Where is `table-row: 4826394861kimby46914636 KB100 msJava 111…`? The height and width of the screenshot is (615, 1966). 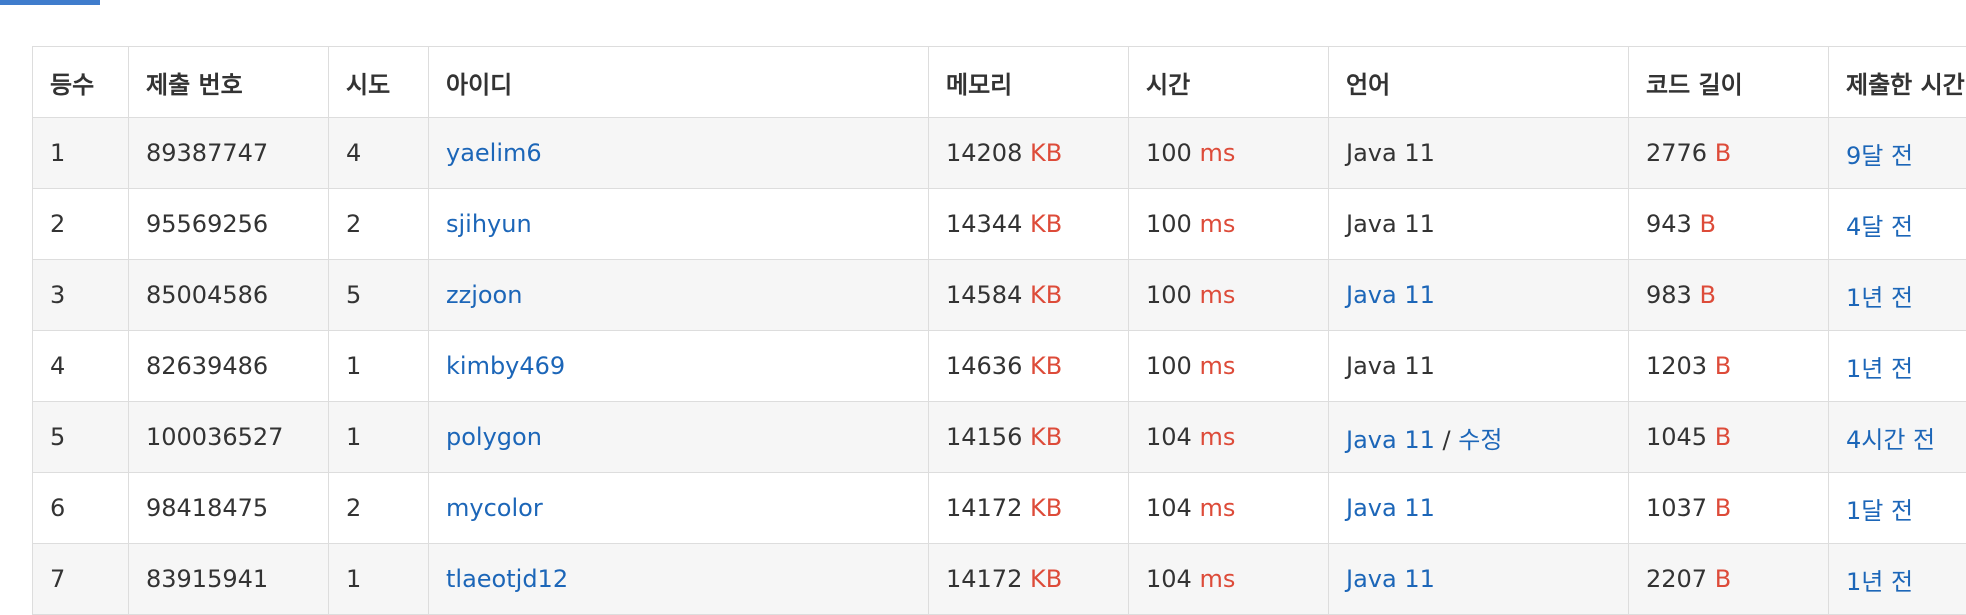 table-row: 4826394861kimby46914636 KB100 msJava 111… is located at coordinates (999, 366).